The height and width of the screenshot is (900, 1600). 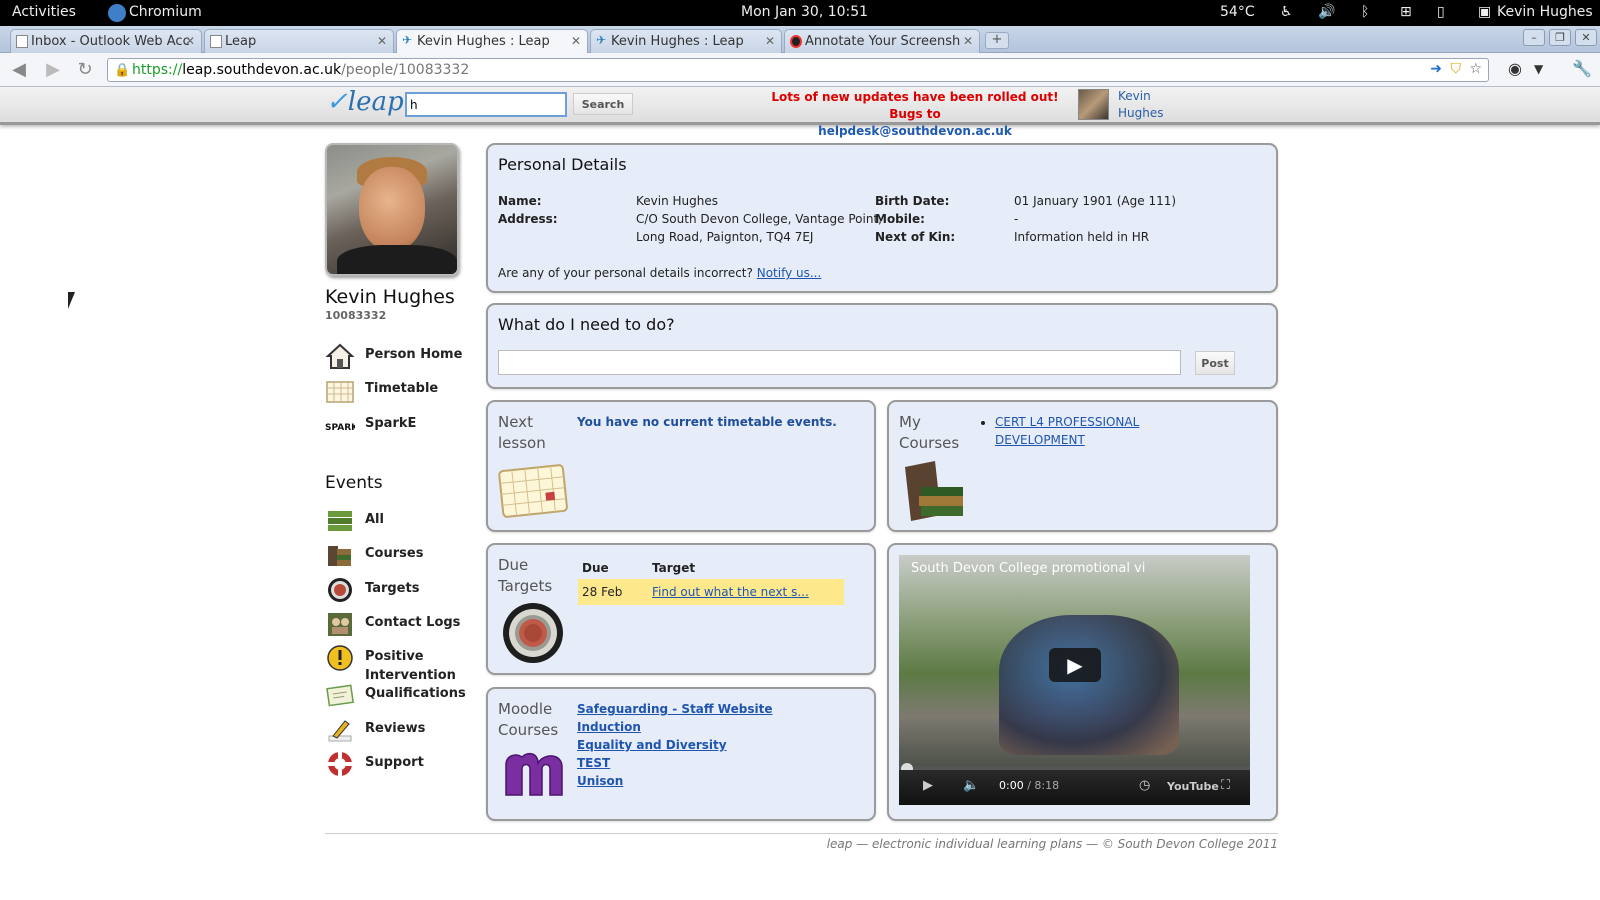 What do you see at coordinates (337, 102) in the screenshot?
I see `leap-bird-icon: ✓` at bounding box center [337, 102].